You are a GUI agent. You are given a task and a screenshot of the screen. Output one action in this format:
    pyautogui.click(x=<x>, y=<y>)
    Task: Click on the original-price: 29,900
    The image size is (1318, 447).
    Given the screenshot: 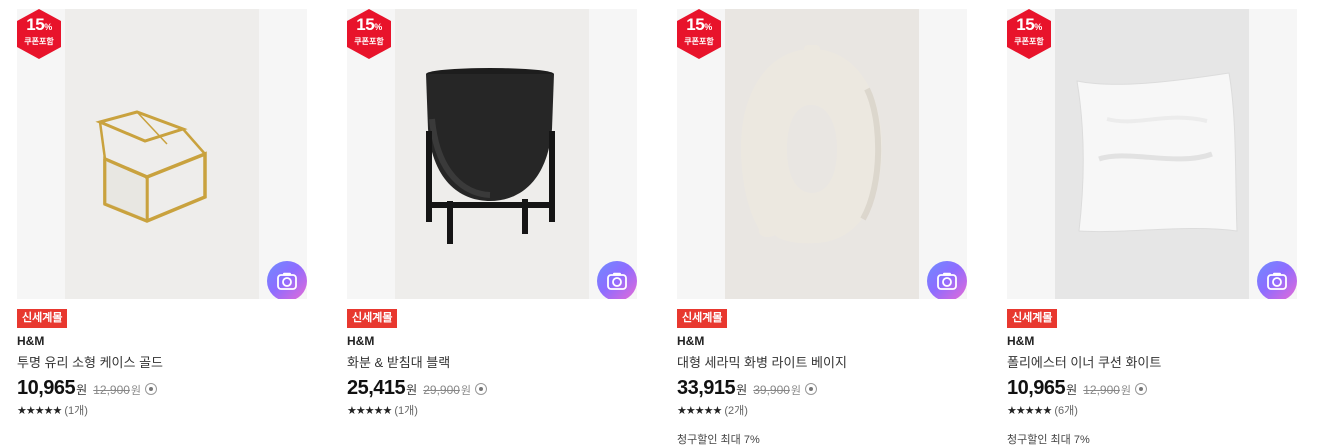 What is the action you would take?
    pyautogui.click(x=441, y=390)
    